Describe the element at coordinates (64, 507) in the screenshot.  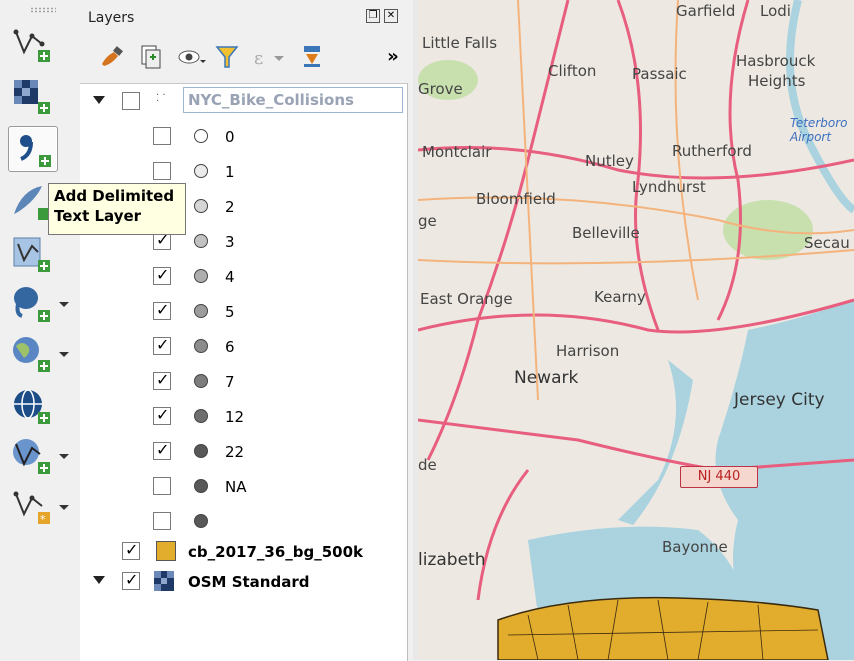
I see `virtual-layer-dropdown` at that location.